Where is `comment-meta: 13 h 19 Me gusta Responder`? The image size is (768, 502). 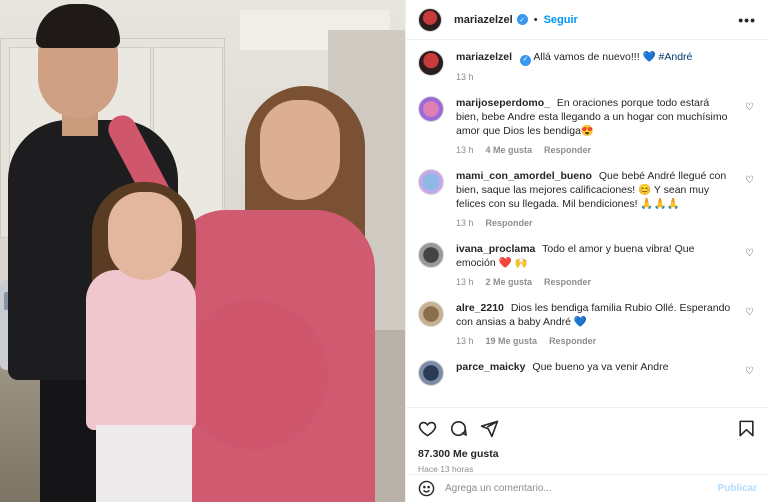
comment-meta: 13 h 19 Me gusta Responder is located at coordinates (595, 341).